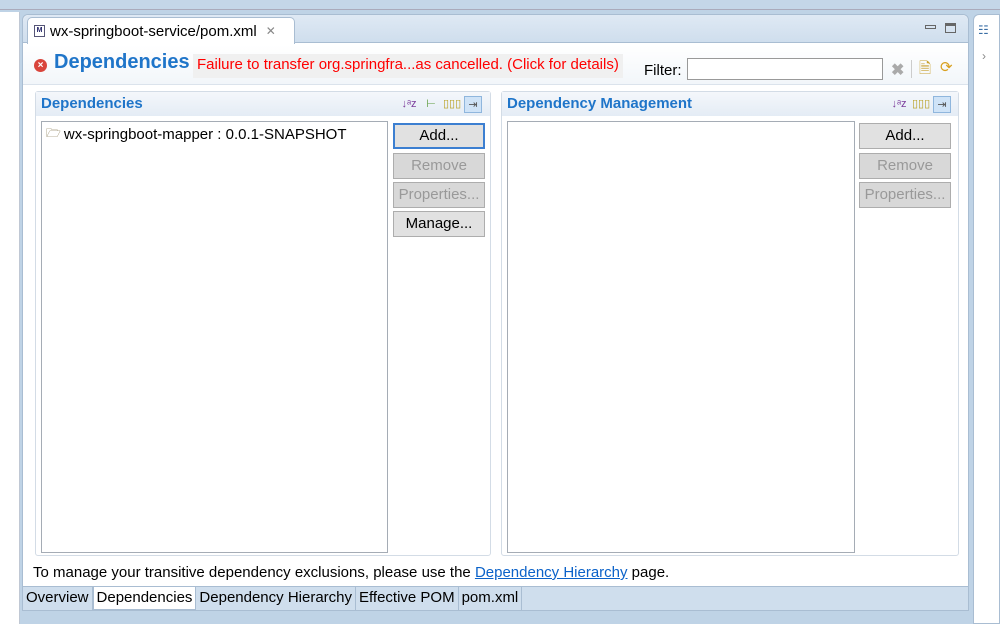 The height and width of the screenshot is (624, 1000). Describe the element at coordinates (276, 598) in the screenshot. I see `tab-dependency-hierarchy: Dependency Hierarchy` at that location.